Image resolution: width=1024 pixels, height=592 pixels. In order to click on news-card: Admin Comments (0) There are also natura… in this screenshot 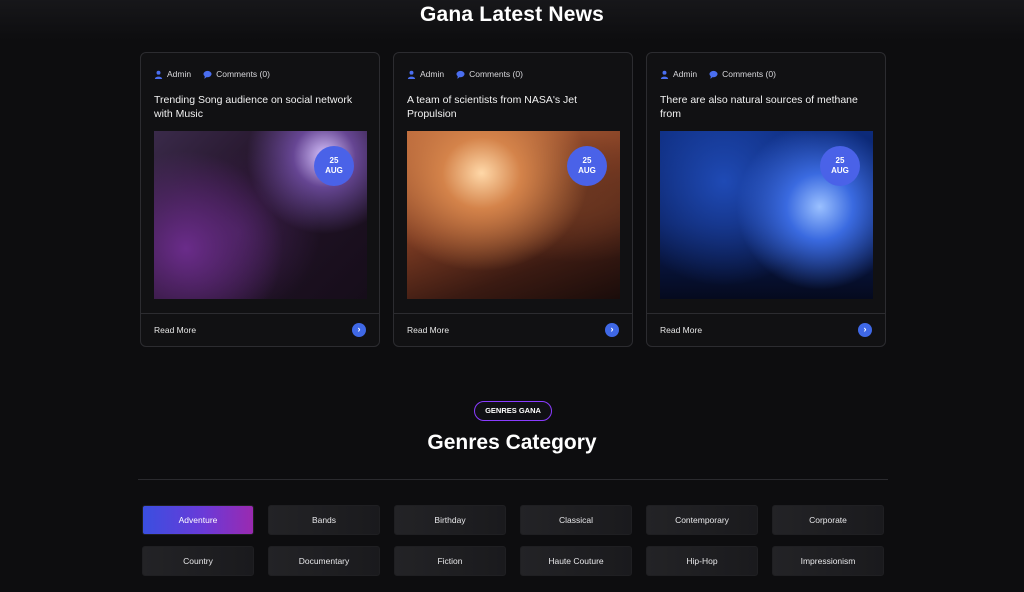, I will do `click(766, 199)`.